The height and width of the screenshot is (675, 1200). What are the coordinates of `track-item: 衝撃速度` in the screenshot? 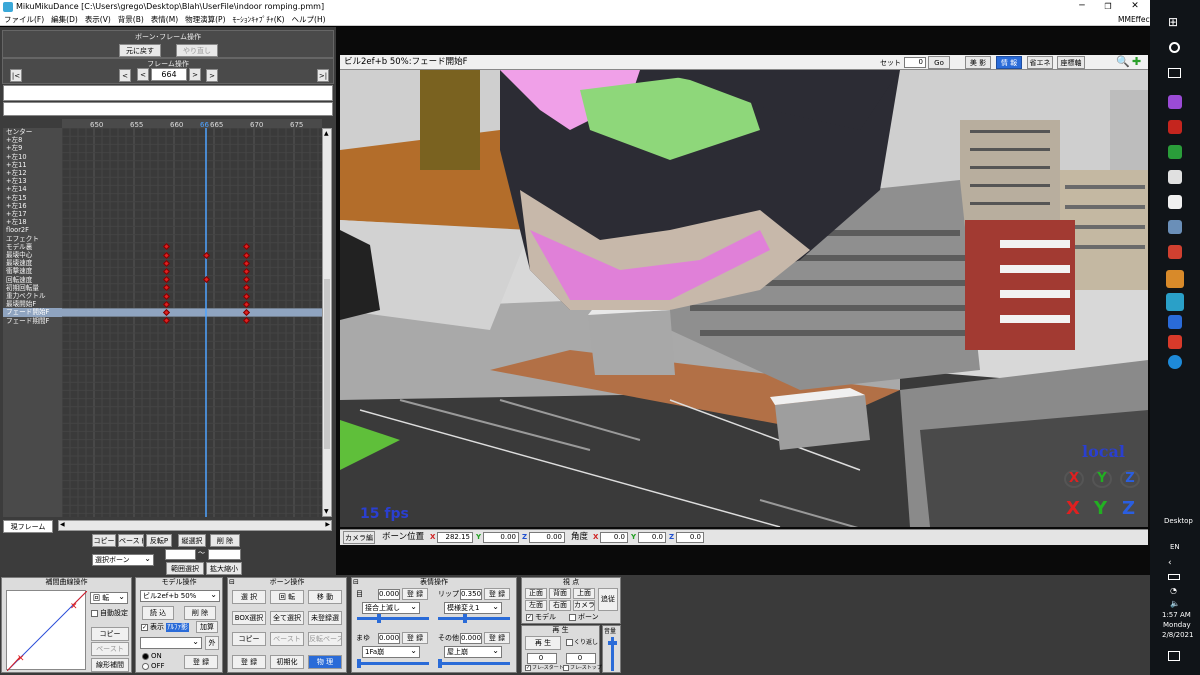 It's located at (32, 271).